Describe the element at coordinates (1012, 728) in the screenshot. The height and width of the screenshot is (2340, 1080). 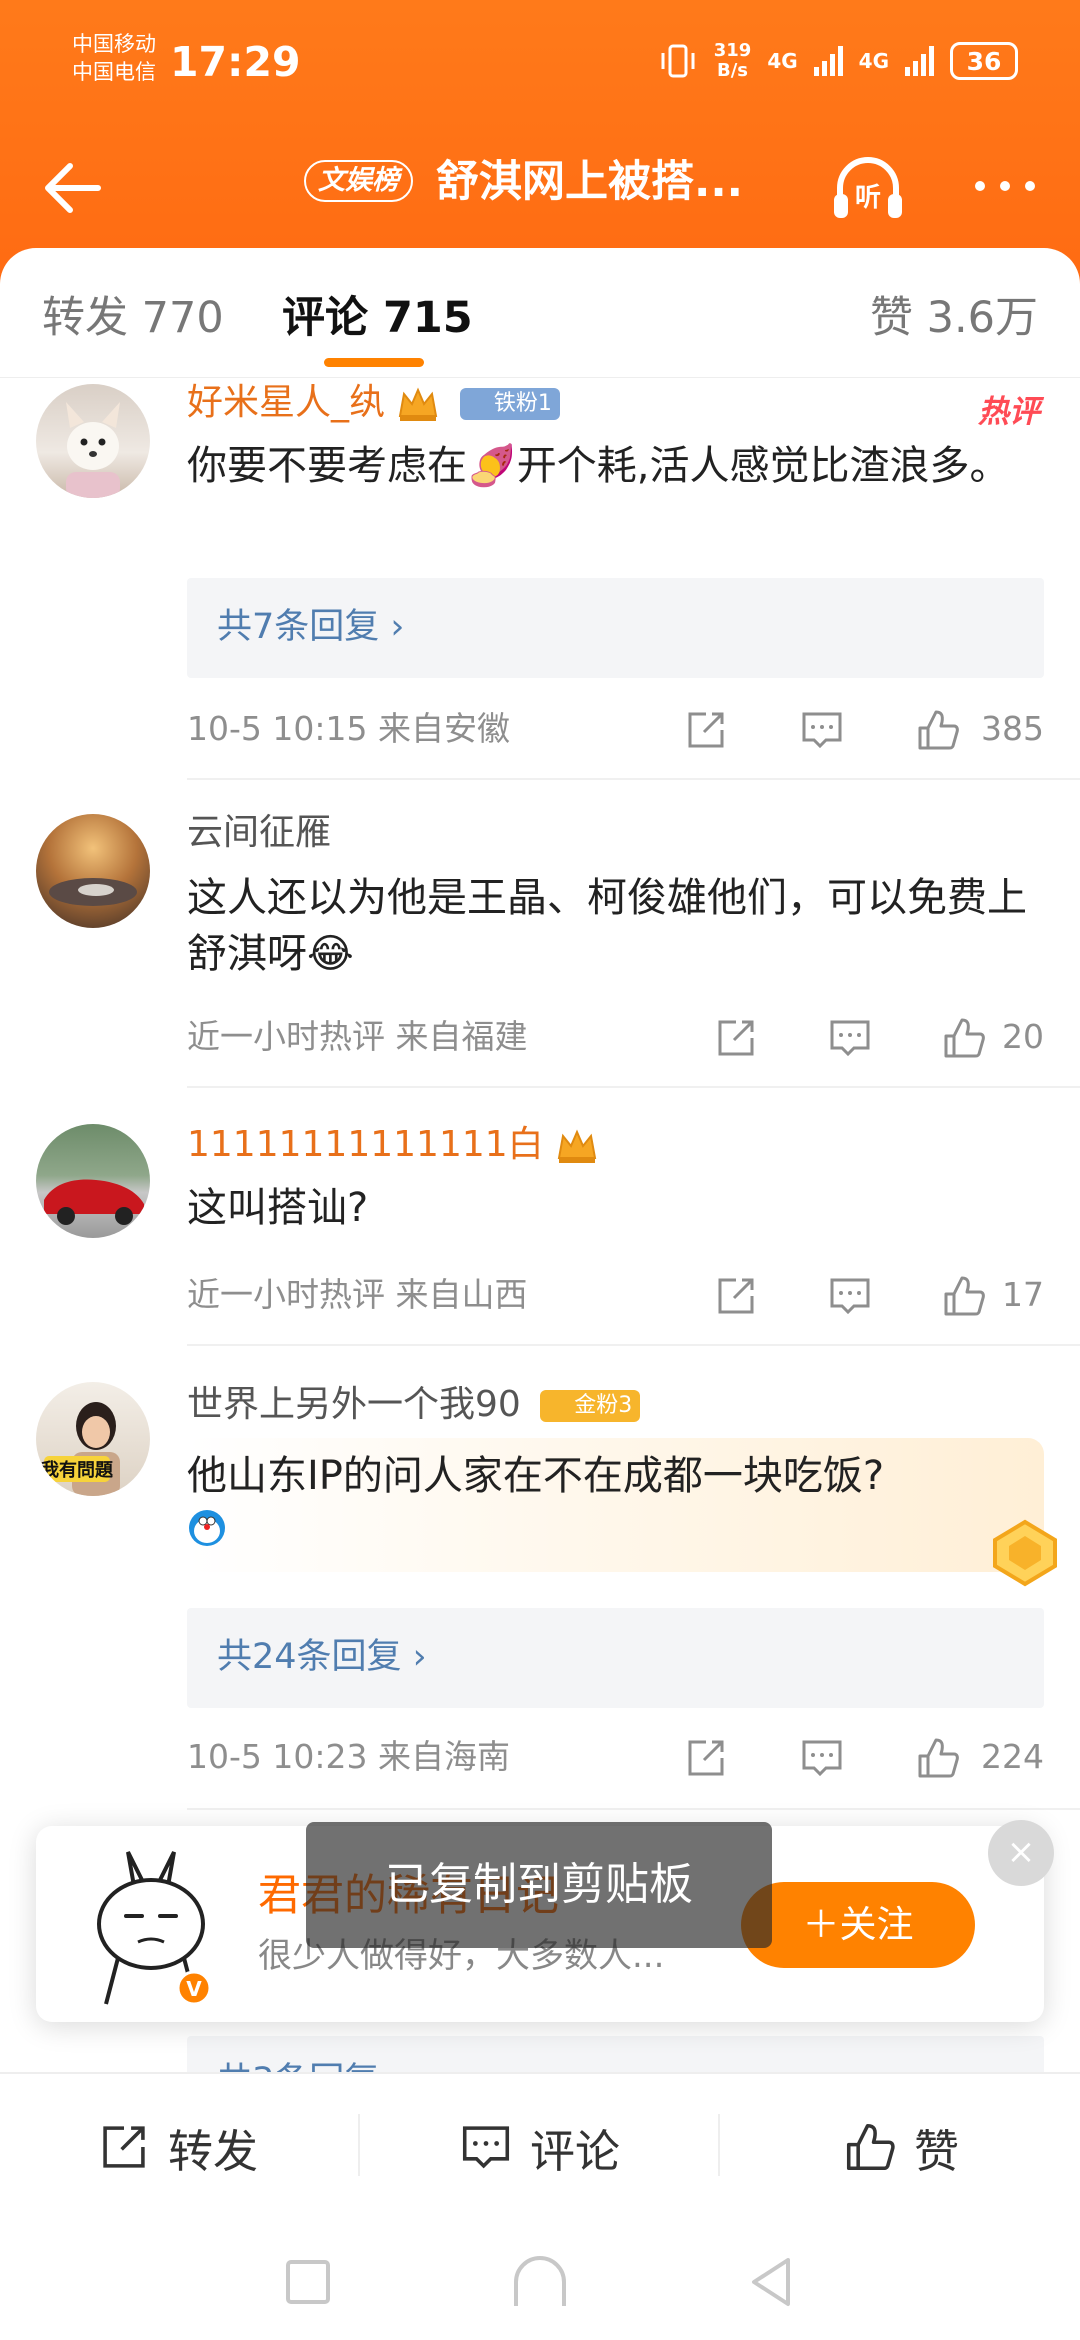
I see `like-count: 385` at that location.